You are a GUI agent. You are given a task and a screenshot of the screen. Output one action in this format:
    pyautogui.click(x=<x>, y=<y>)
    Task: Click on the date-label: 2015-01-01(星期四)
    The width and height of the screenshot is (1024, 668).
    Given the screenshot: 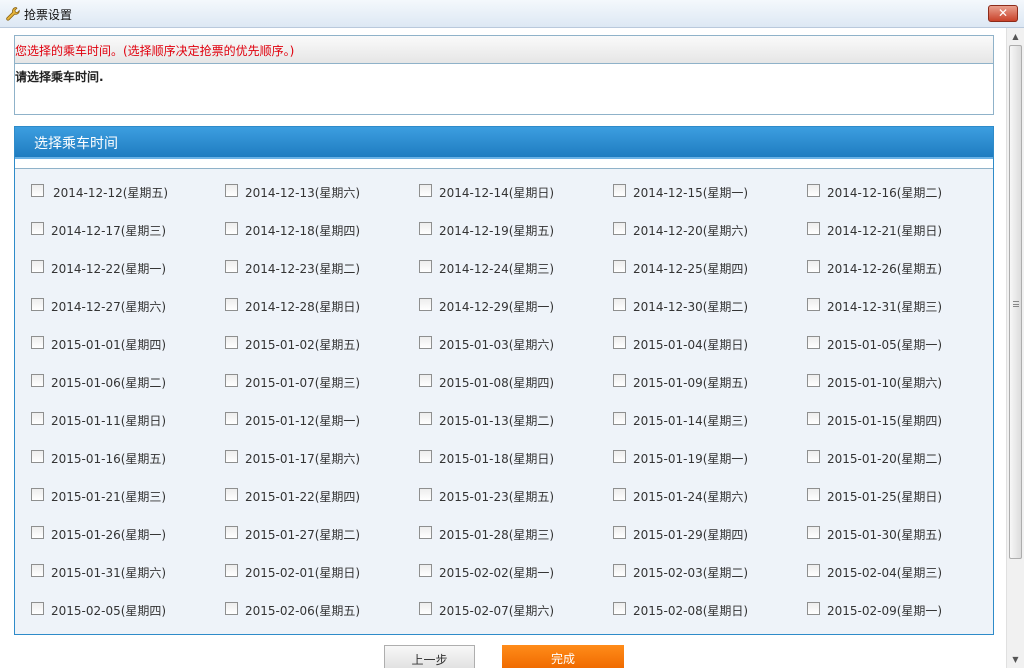 What is the action you would take?
    pyautogui.click(x=109, y=345)
    